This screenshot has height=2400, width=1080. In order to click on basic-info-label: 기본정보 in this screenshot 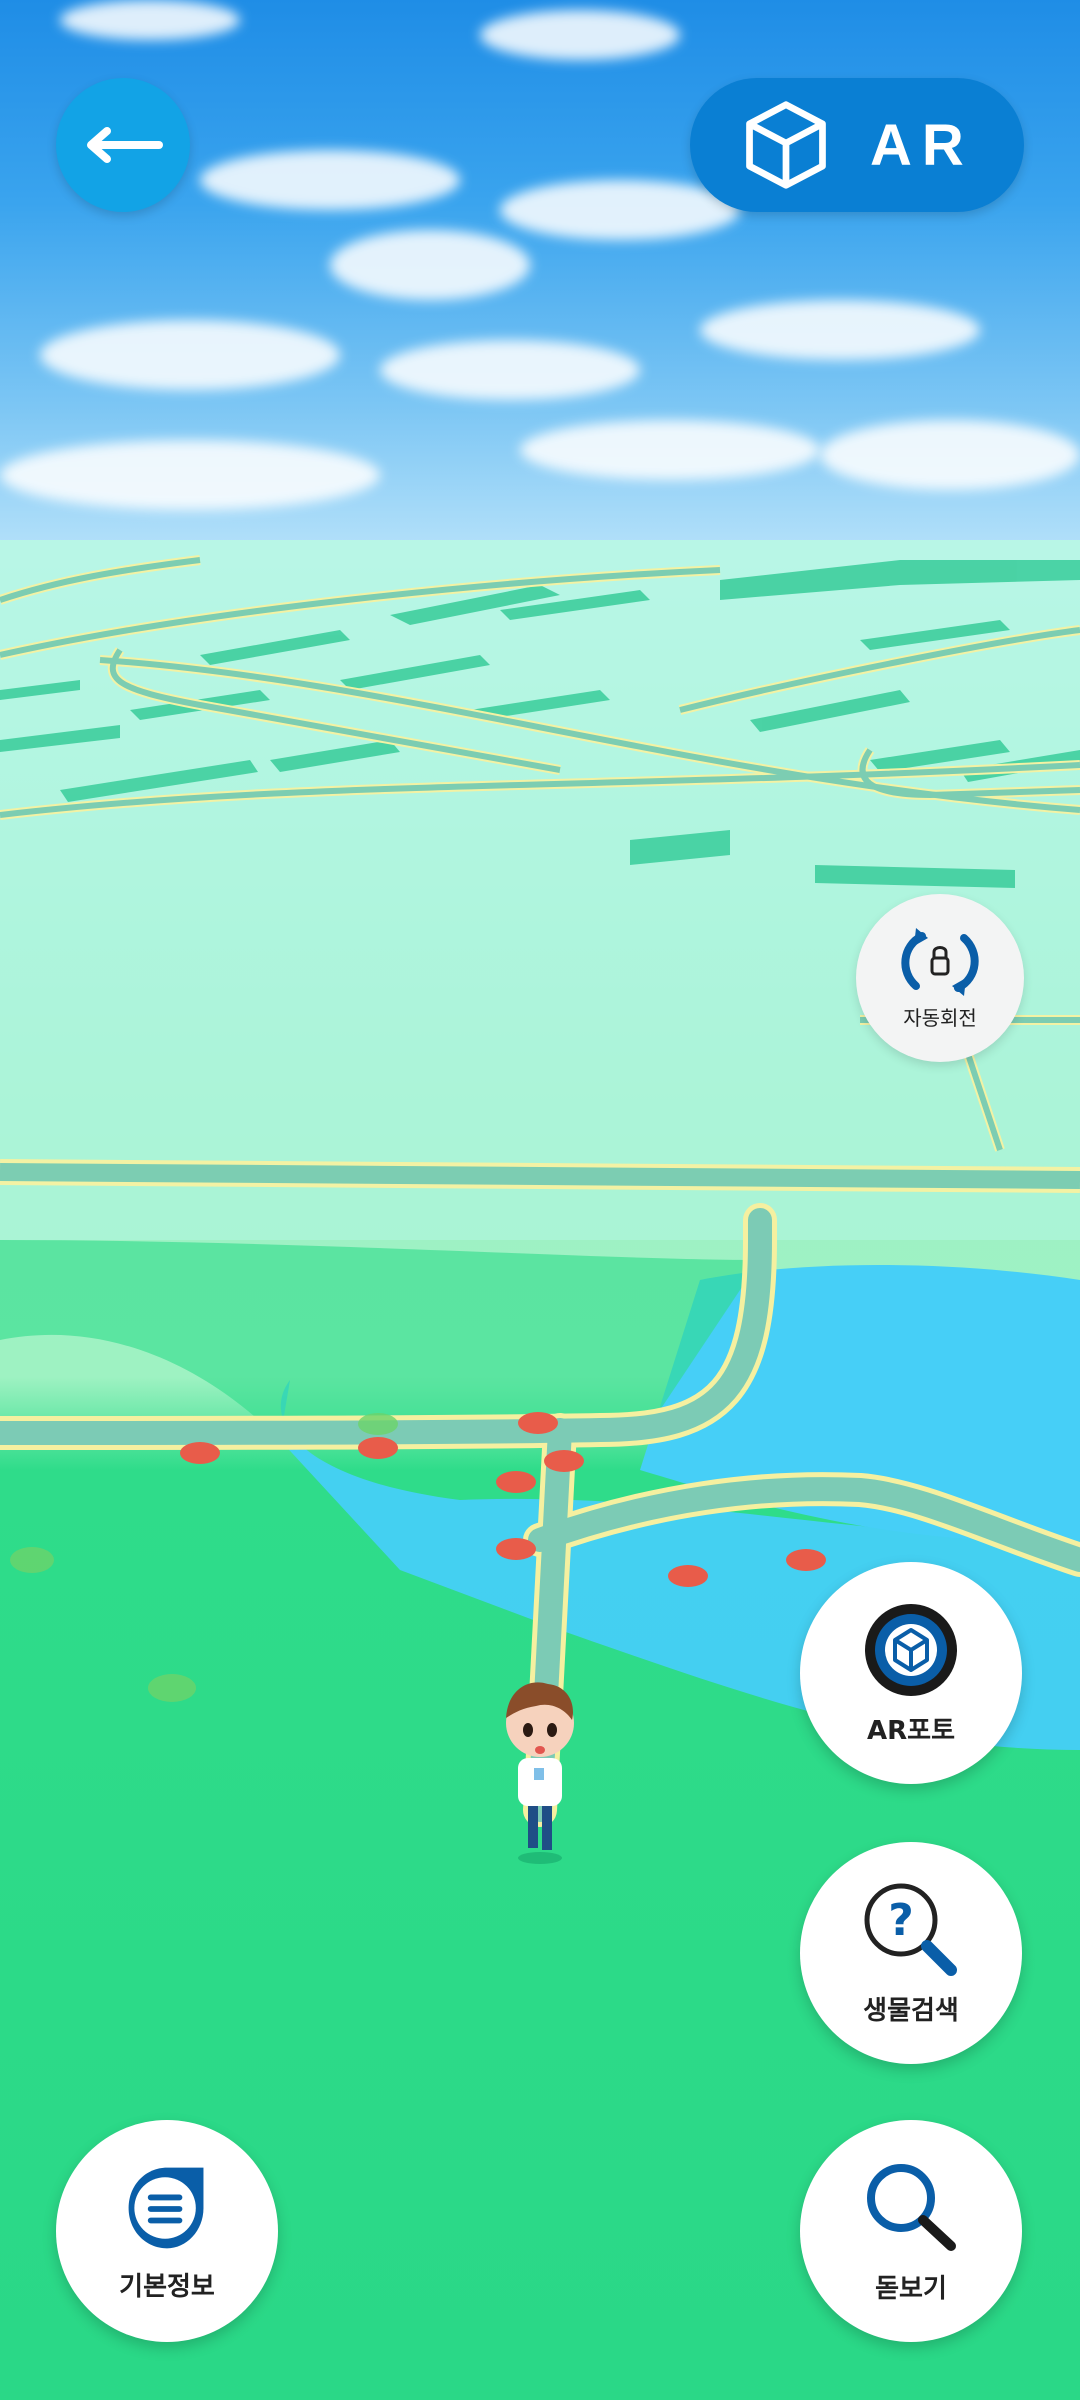, I will do `click(167, 2286)`.